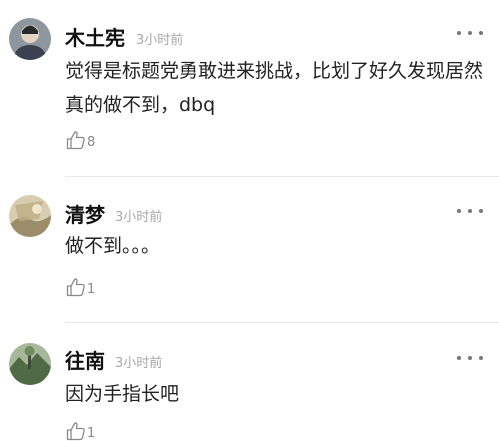  What do you see at coordinates (85, 213) in the screenshot?
I see `username: 清梦` at bounding box center [85, 213].